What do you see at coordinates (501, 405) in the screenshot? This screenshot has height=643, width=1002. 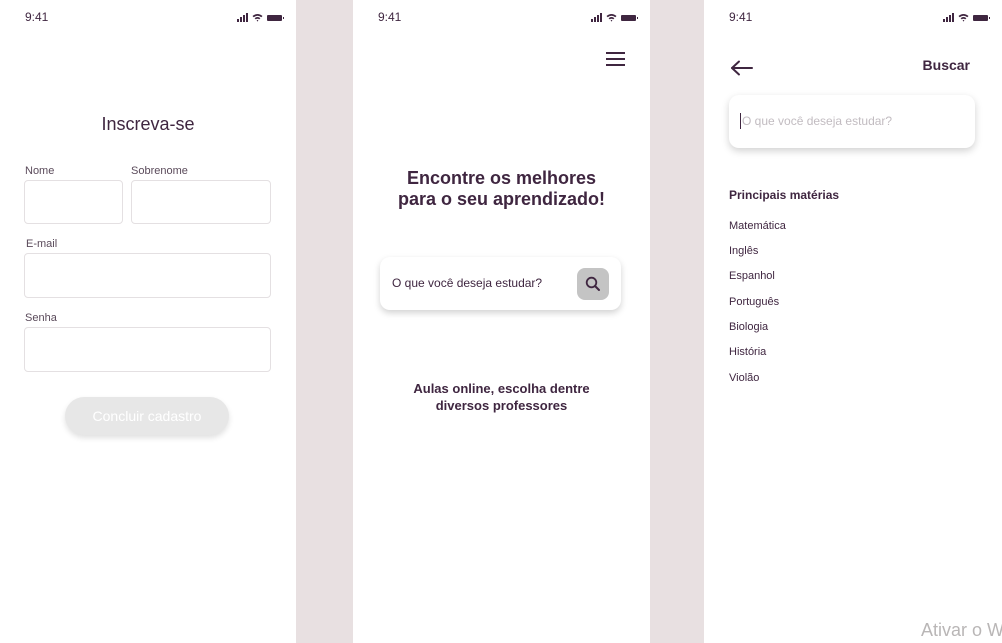 I see `subtitle-line-2: diversos professores` at bounding box center [501, 405].